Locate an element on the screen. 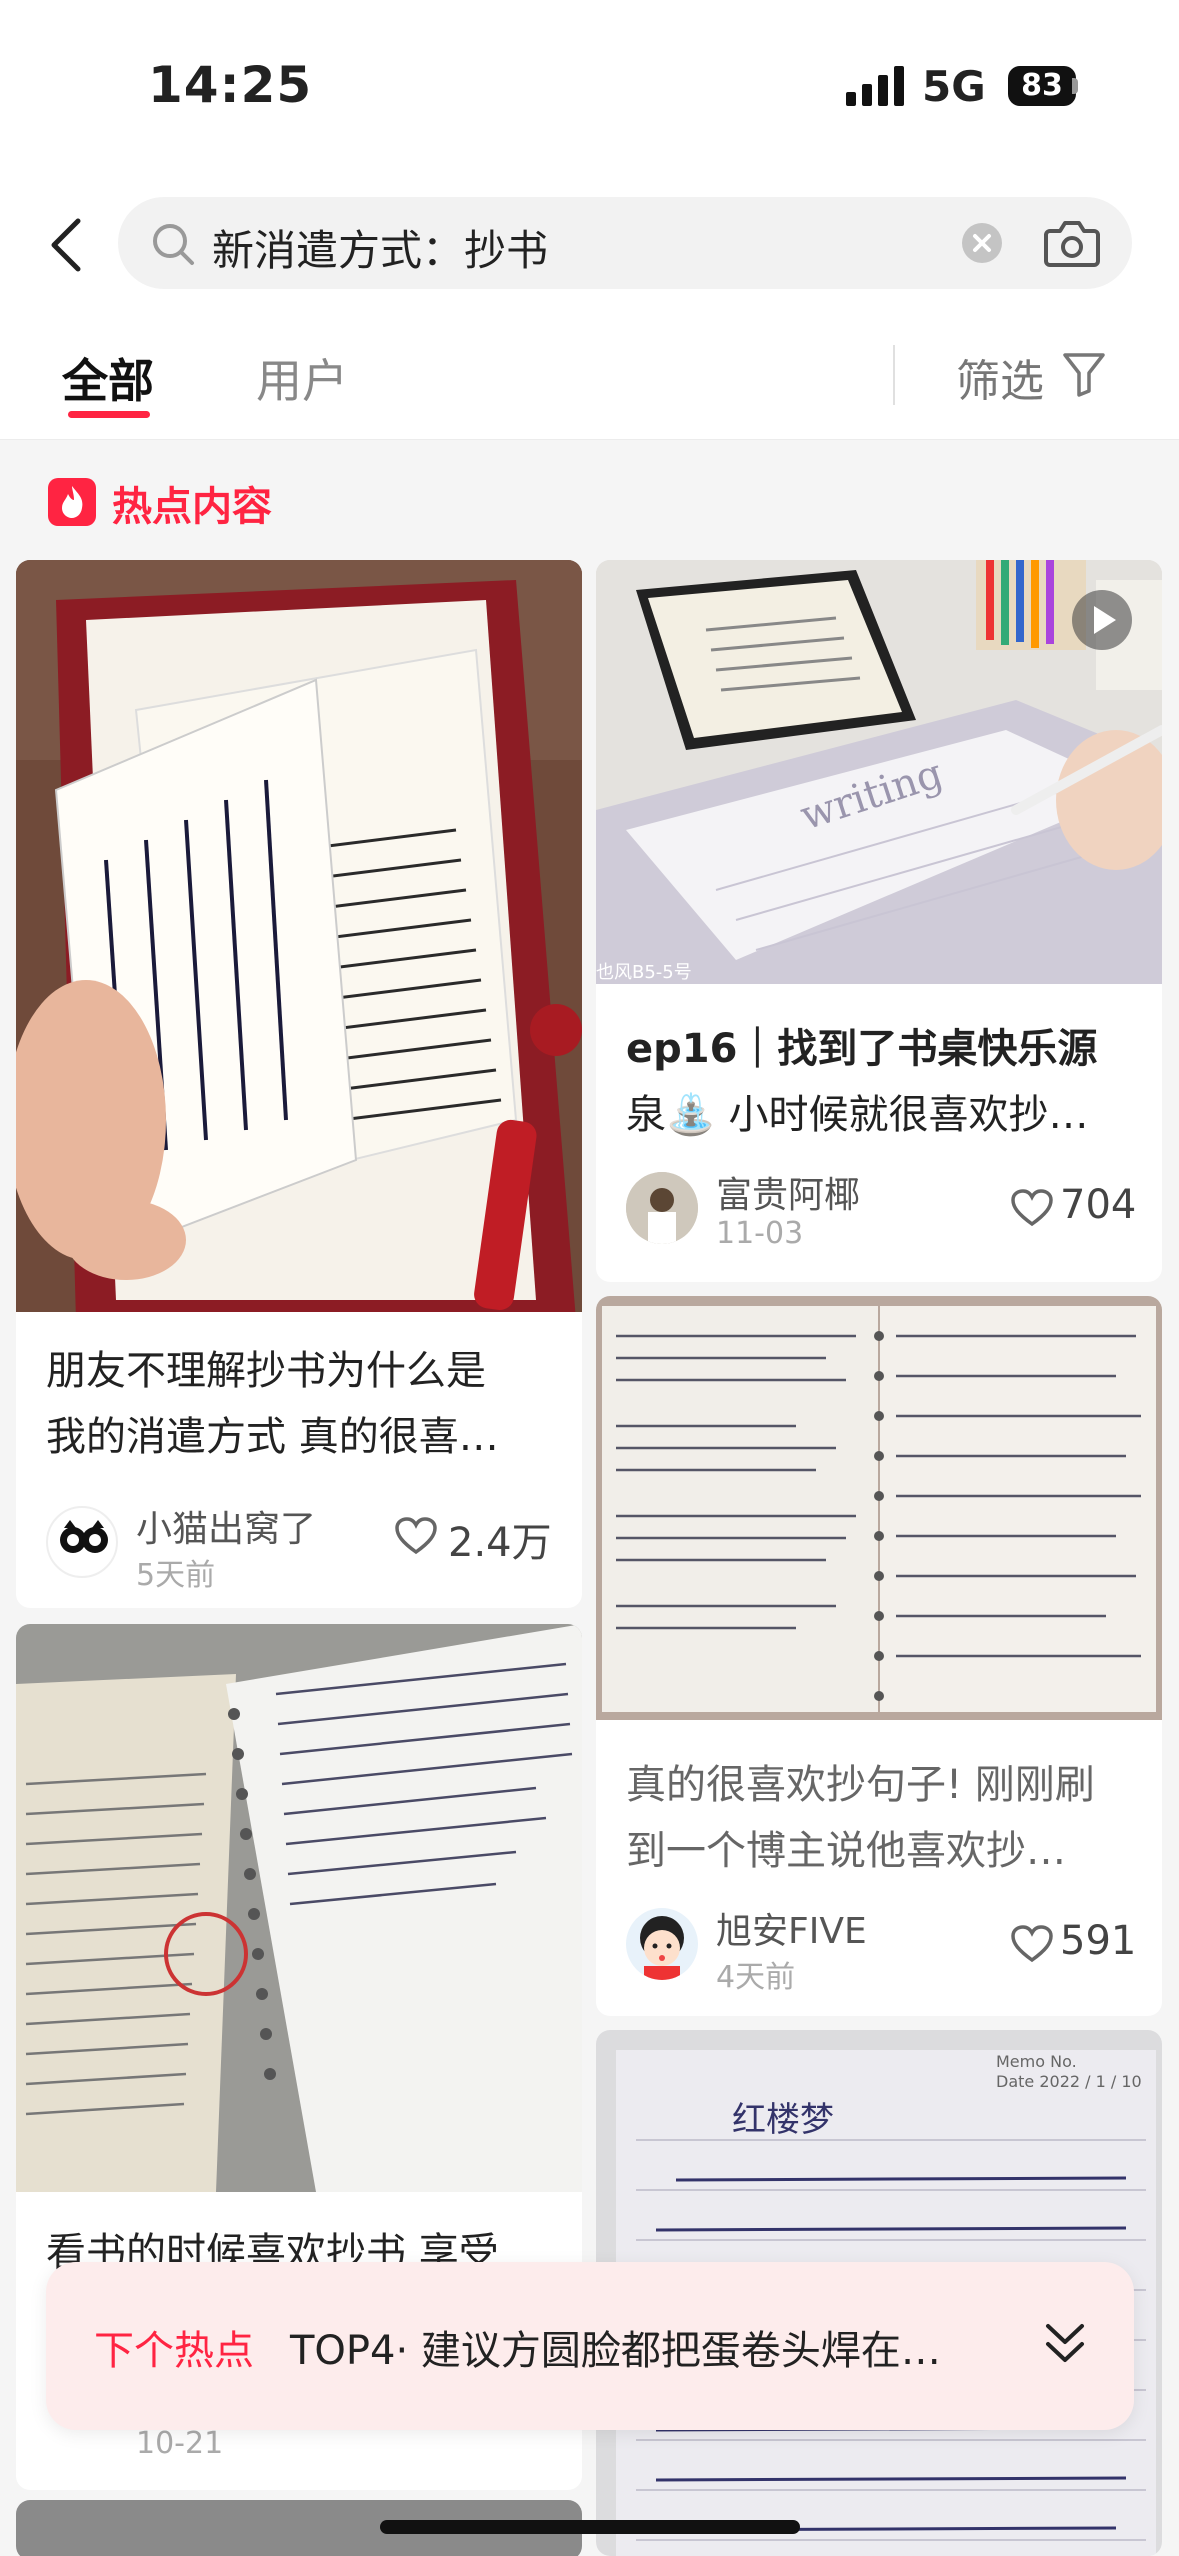 Image resolution: width=1179 pixels, height=2556 pixels. note-date: 10-21 is located at coordinates (180, 2443).